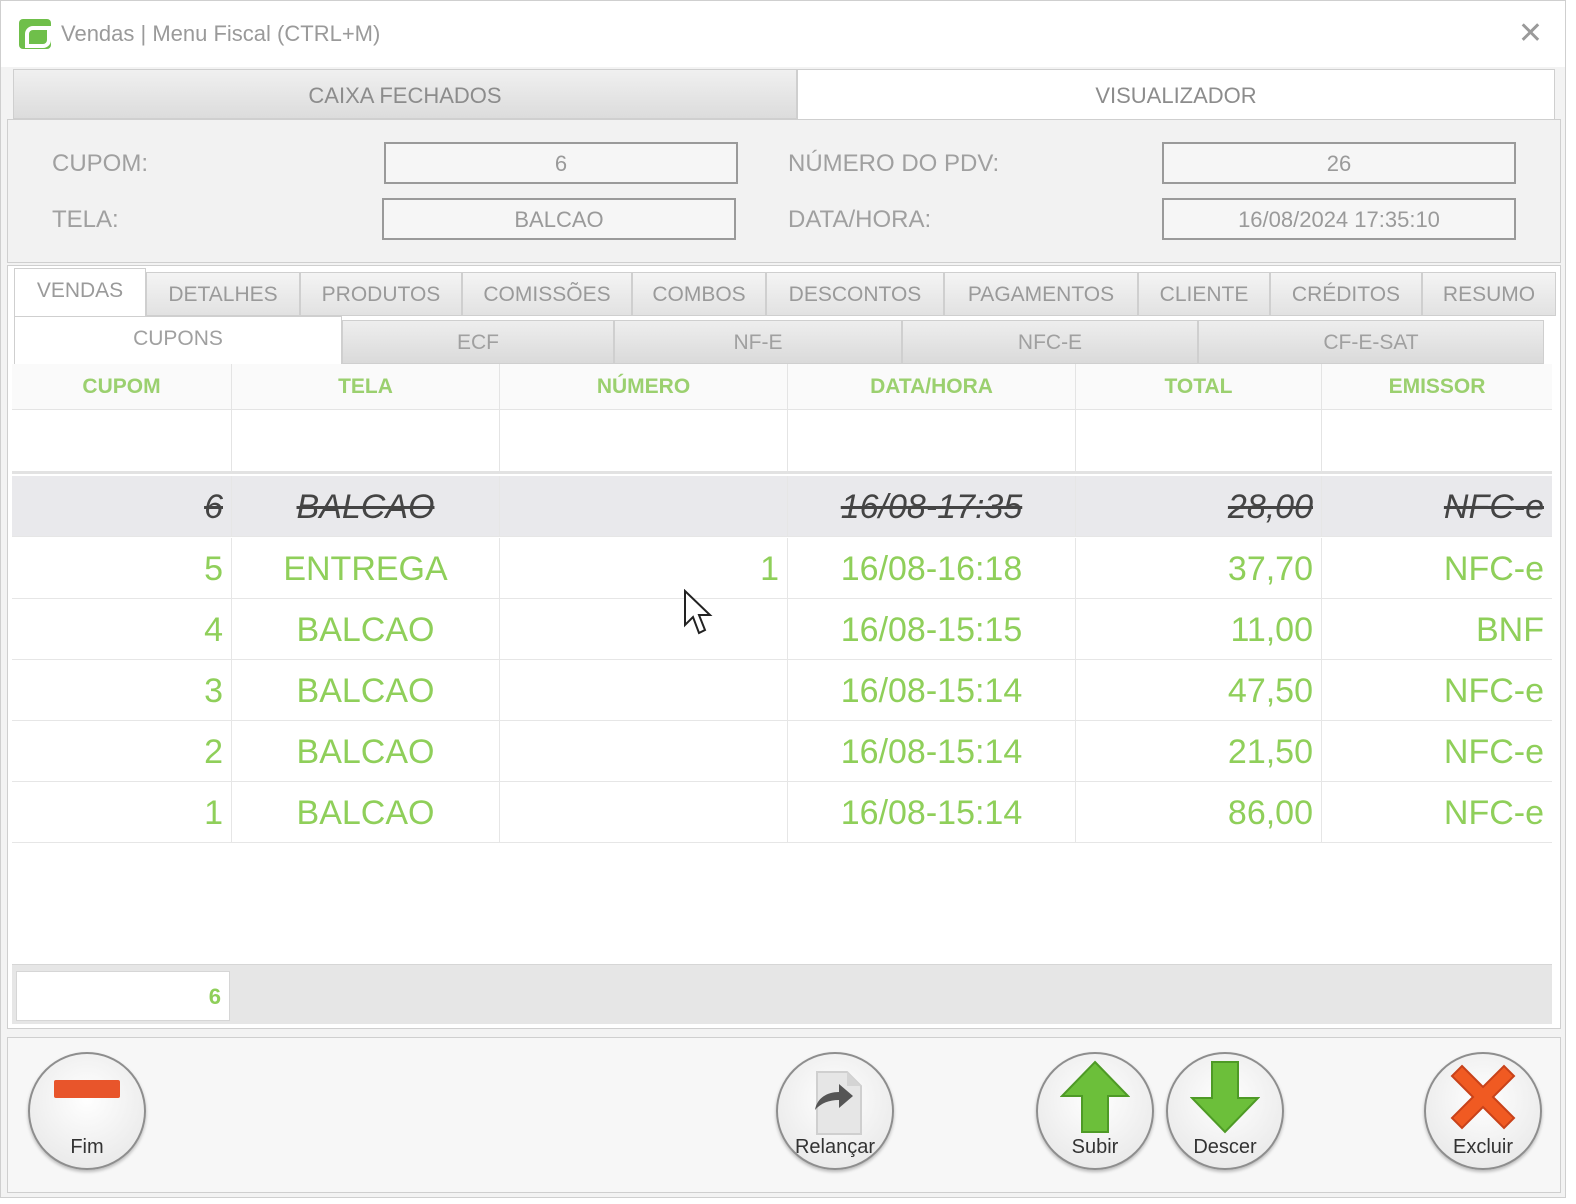 This screenshot has width=1576, height=1204. Describe the element at coordinates (699, 294) in the screenshot. I see `tab-combos: COMBOS` at that location.